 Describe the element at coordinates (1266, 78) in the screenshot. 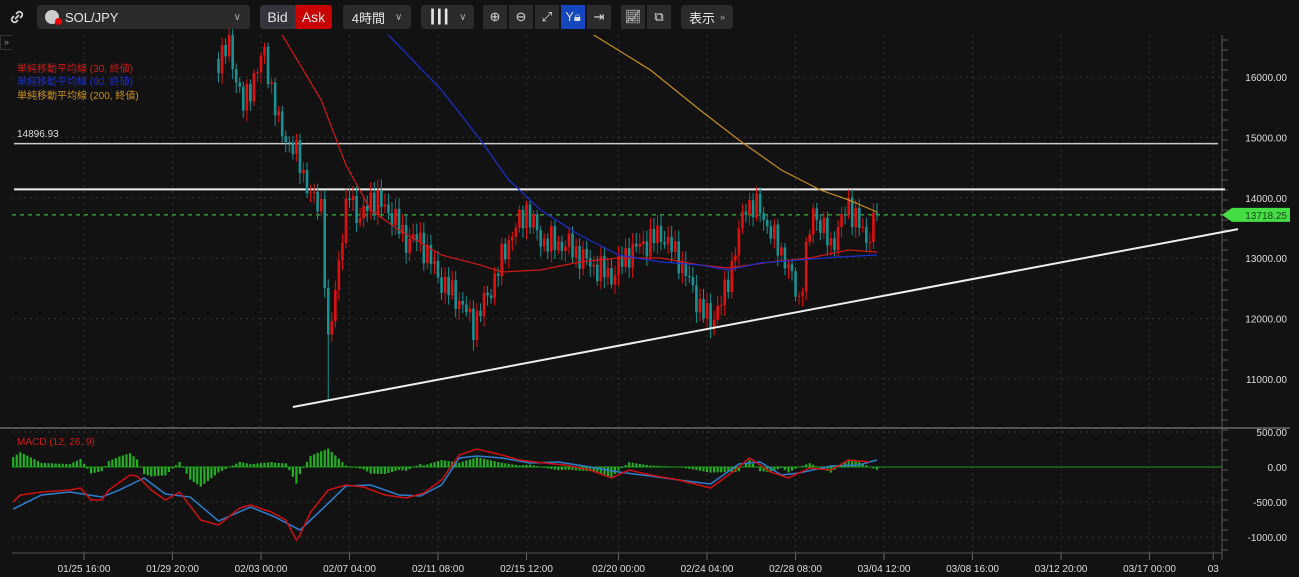

I see `price-tick-label: 16000.00` at that location.